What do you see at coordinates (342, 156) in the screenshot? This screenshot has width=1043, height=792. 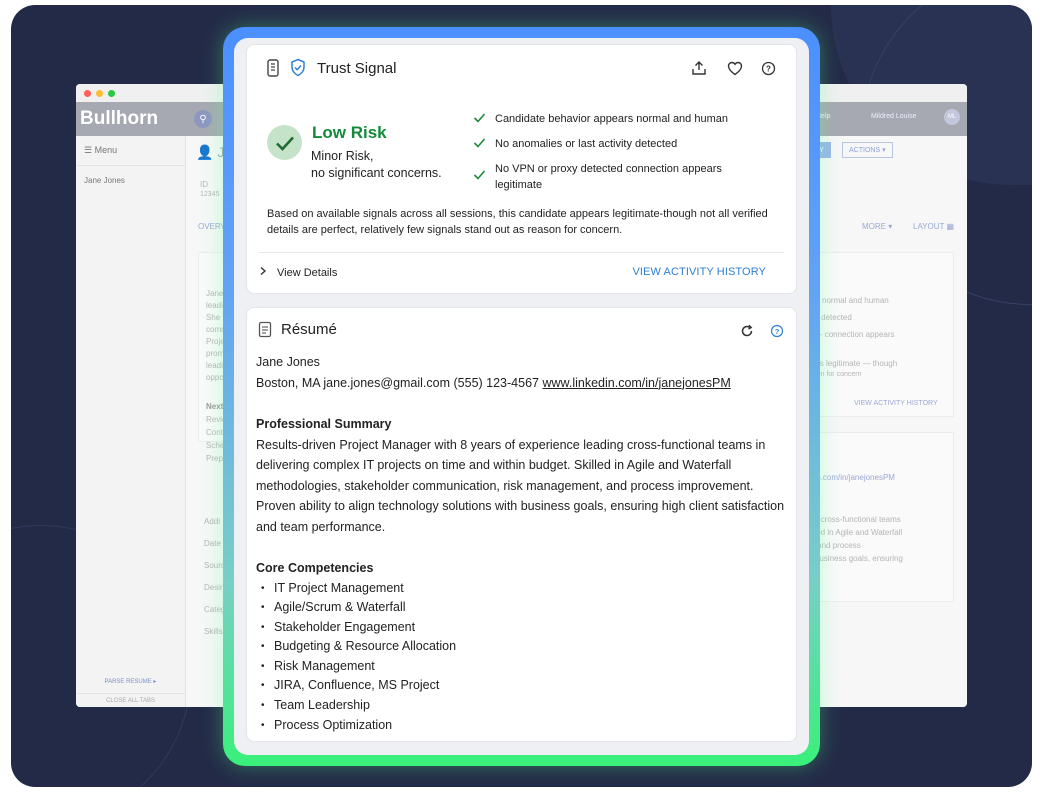 I see `risk-sub-line: Minor Risk,` at bounding box center [342, 156].